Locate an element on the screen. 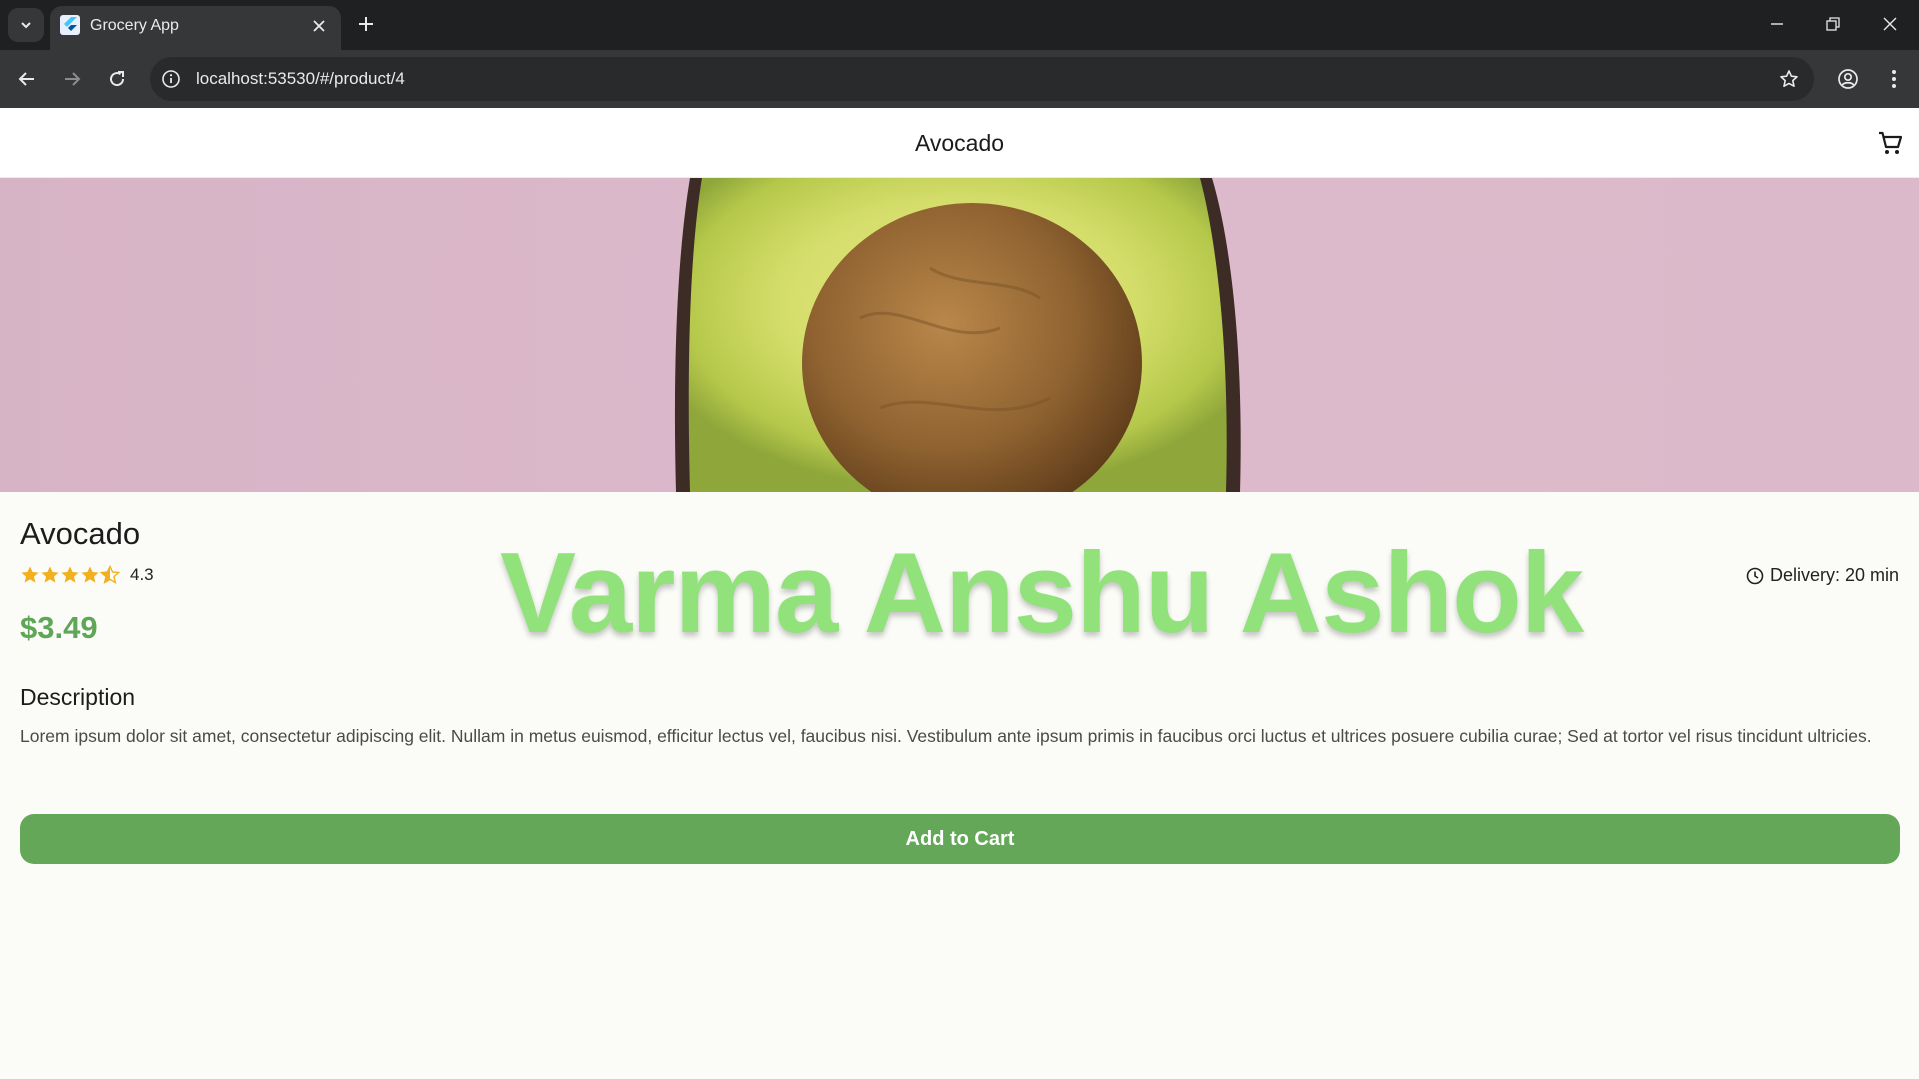 This screenshot has width=1919, height=1079. product-price: $3.49 is located at coordinates (59, 627).